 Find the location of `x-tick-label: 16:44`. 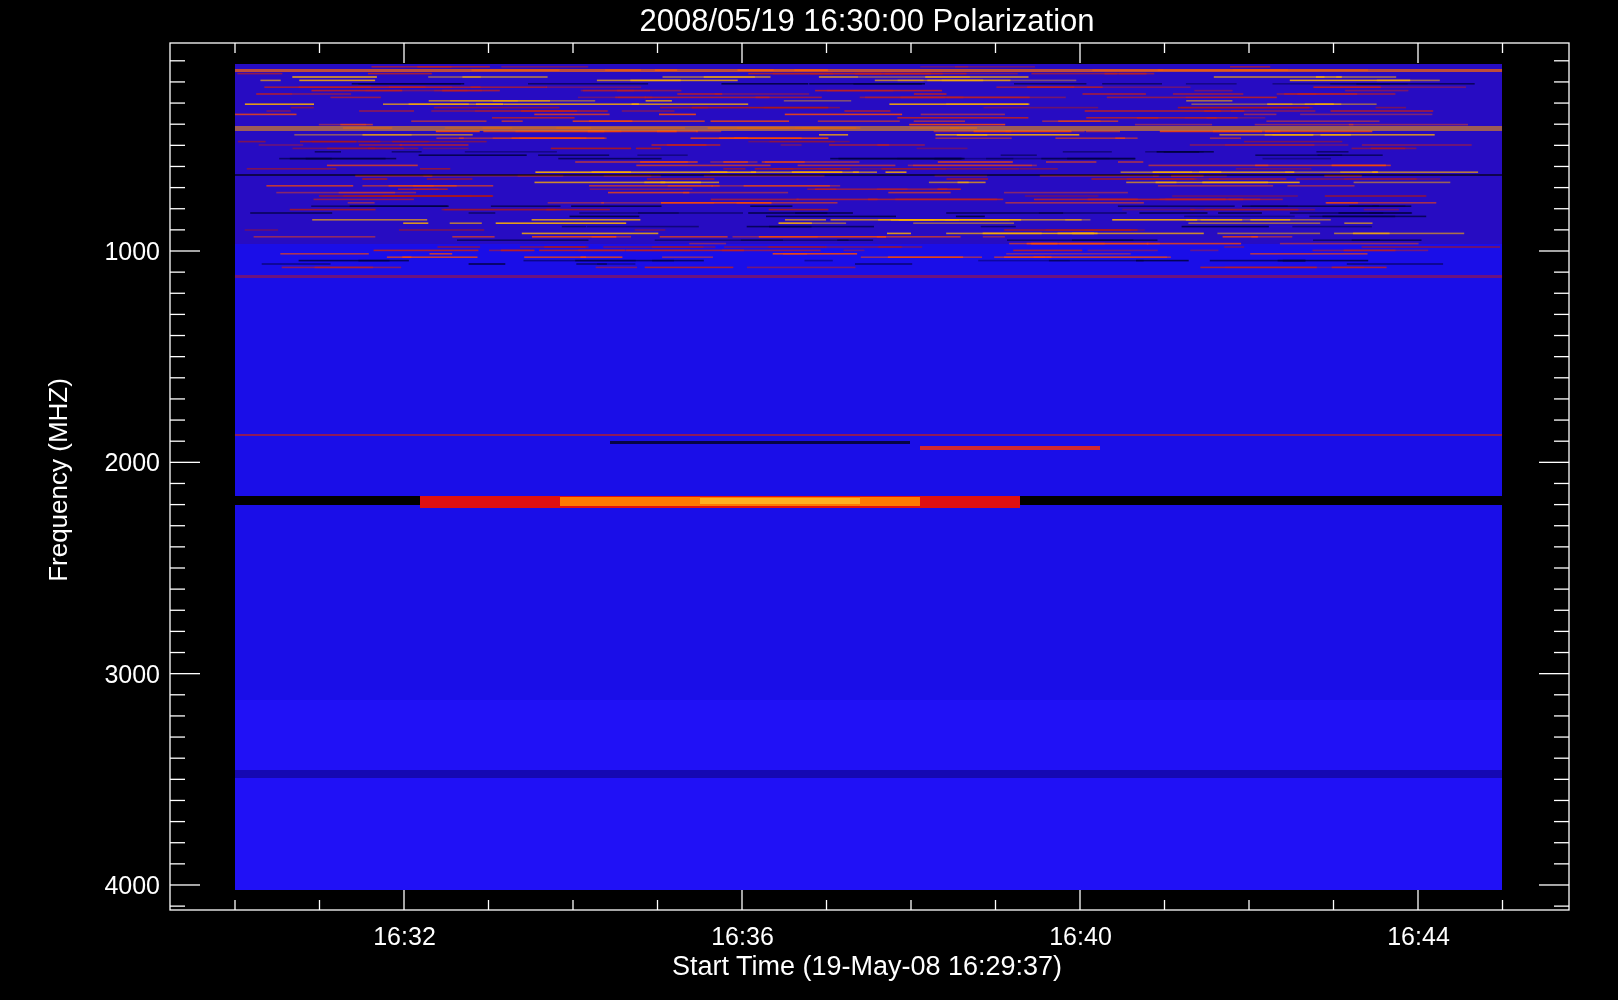

x-tick-label: 16:44 is located at coordinates (1418, 936).